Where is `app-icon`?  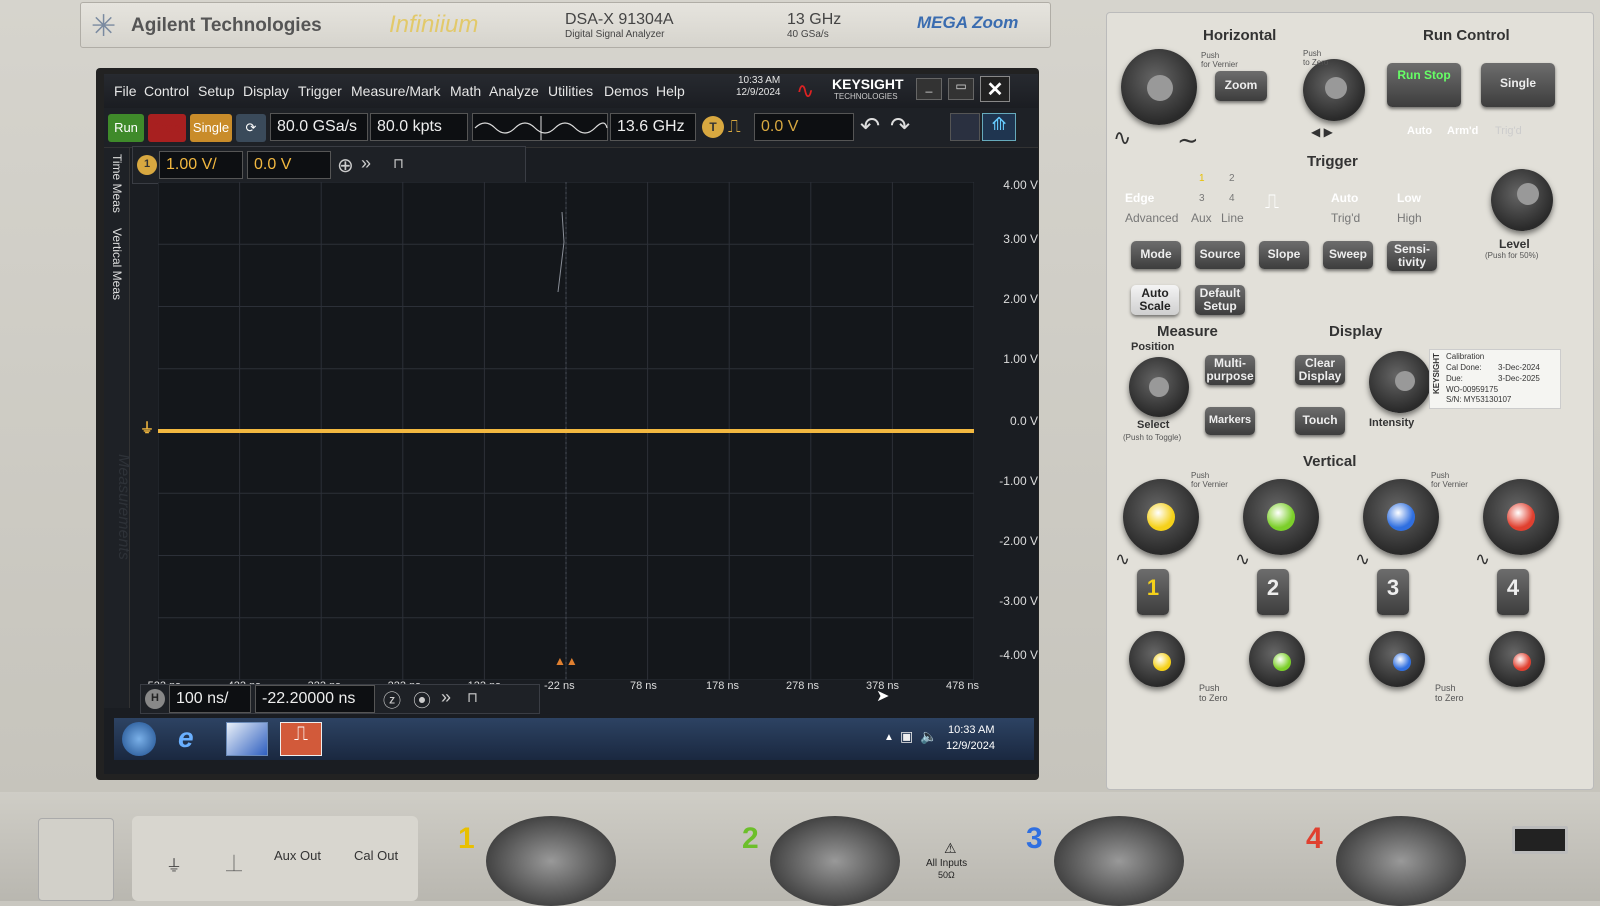
app-icon is located at coordinates (247, 739).